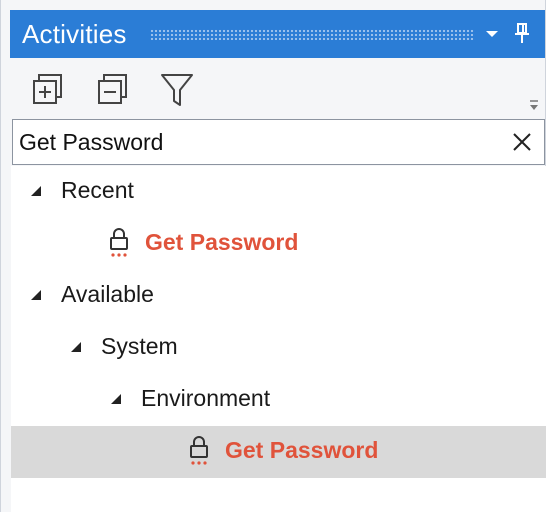  Describe the element at coordinates (97, 190) in the screenshot. I see `tree-node-label: Recent` at that location.